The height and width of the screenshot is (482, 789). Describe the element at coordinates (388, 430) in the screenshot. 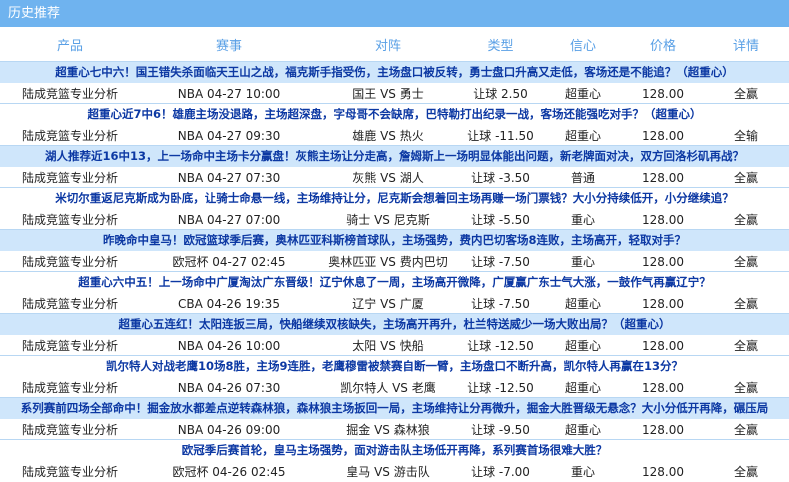

I see `teams-cell: 掘金 VS 森林狼` at that location.